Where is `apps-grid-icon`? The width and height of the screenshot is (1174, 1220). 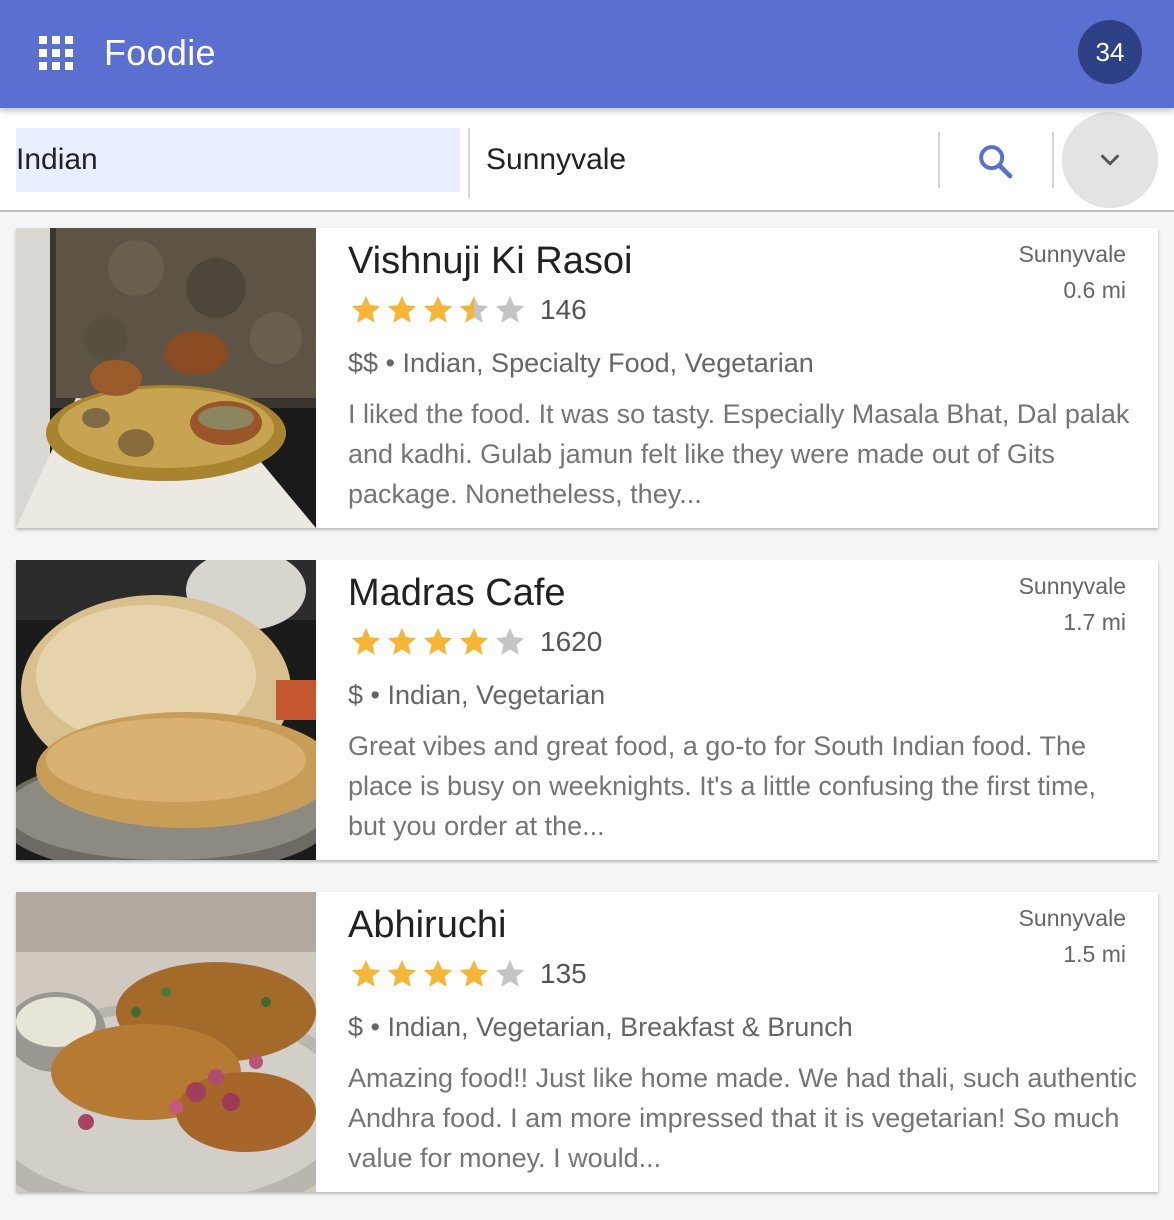
apps-grid-icon is located at coordinates (56, 53).